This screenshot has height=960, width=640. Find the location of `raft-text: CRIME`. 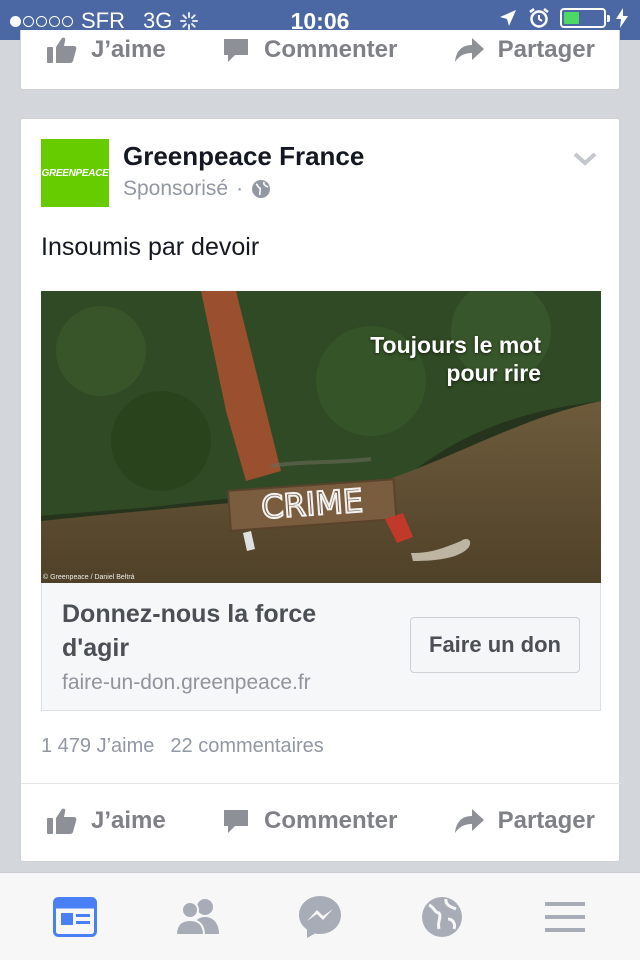

raft-text: CRIME is located at coordinates (312, 504).